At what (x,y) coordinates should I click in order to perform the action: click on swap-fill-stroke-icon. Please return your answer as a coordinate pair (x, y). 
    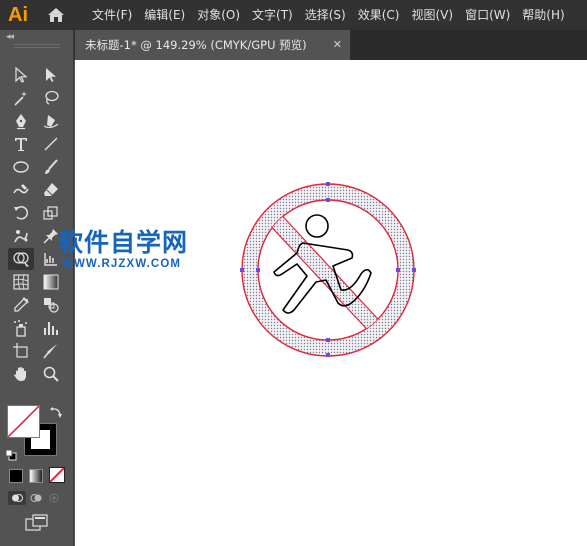
    Looking at the image, I should click on (56, 414).